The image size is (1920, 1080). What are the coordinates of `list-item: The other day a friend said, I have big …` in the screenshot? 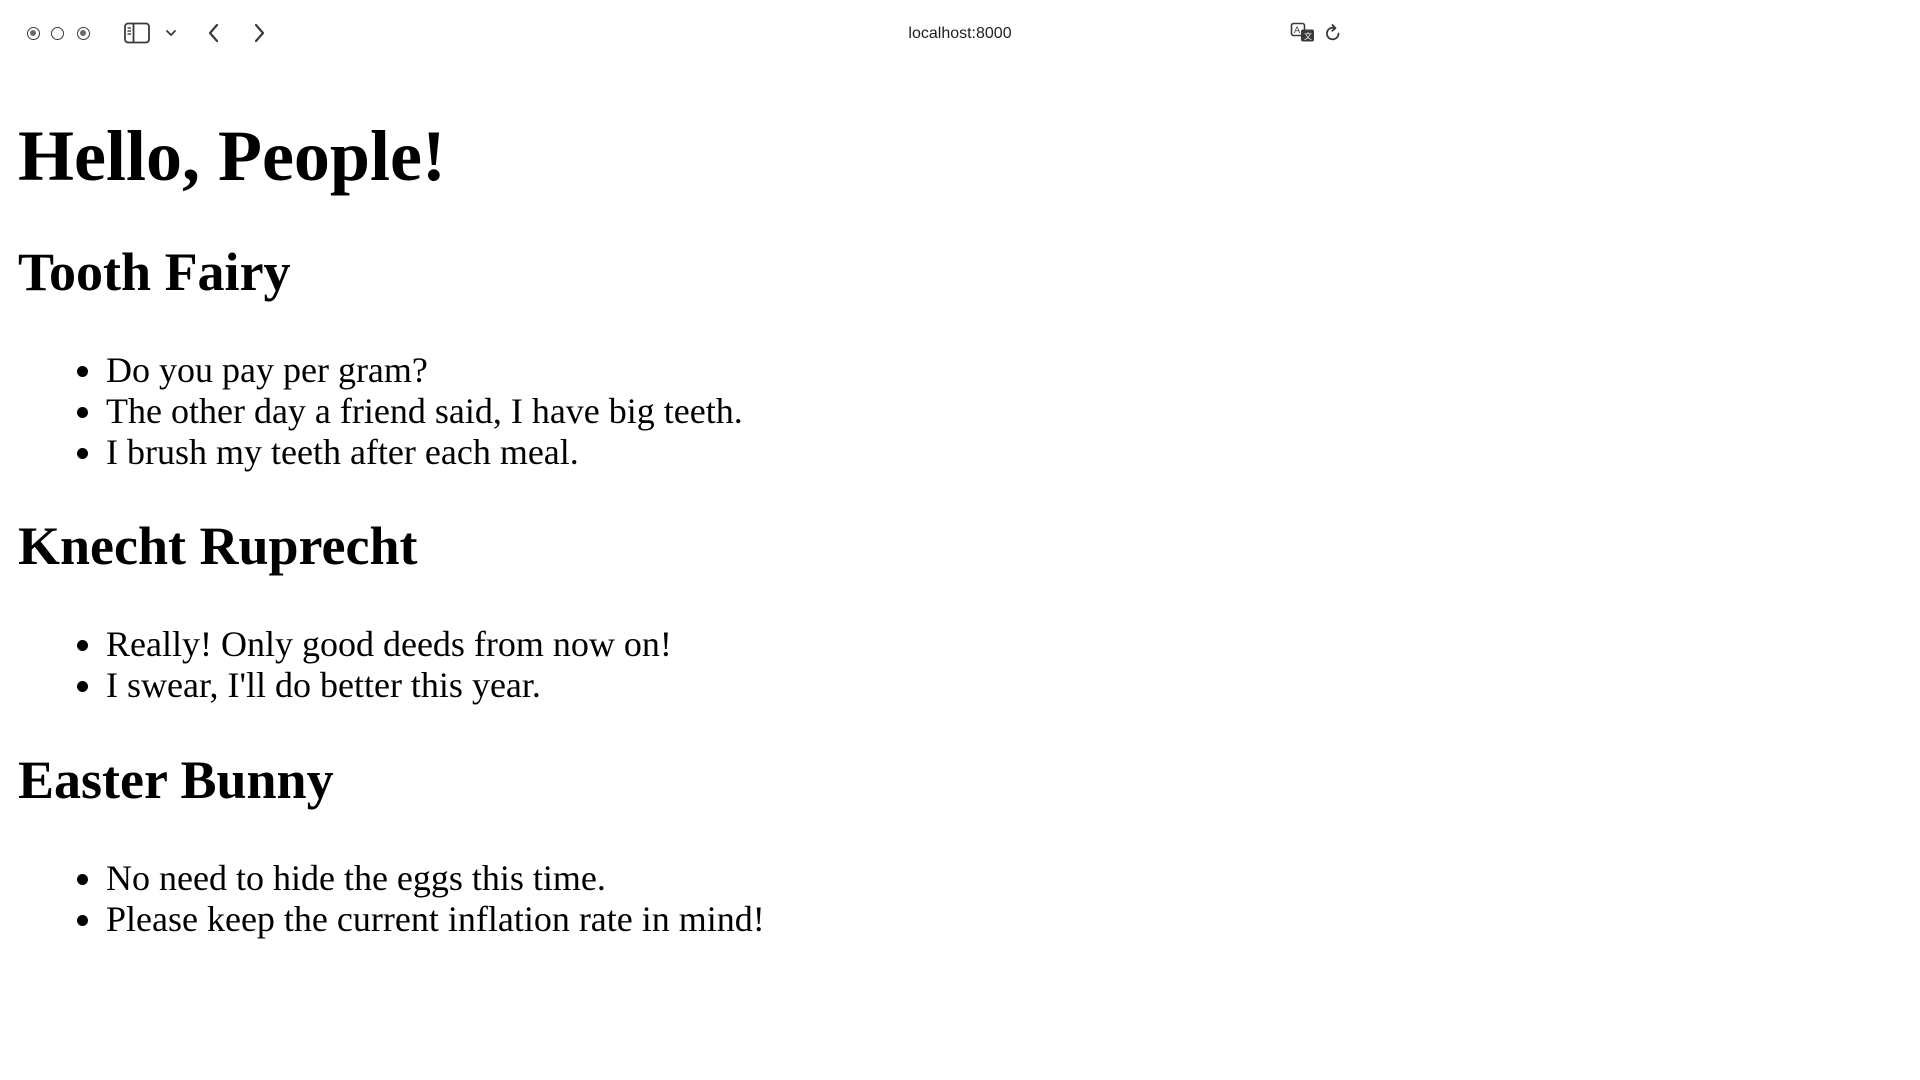 It's located at (380, 411).